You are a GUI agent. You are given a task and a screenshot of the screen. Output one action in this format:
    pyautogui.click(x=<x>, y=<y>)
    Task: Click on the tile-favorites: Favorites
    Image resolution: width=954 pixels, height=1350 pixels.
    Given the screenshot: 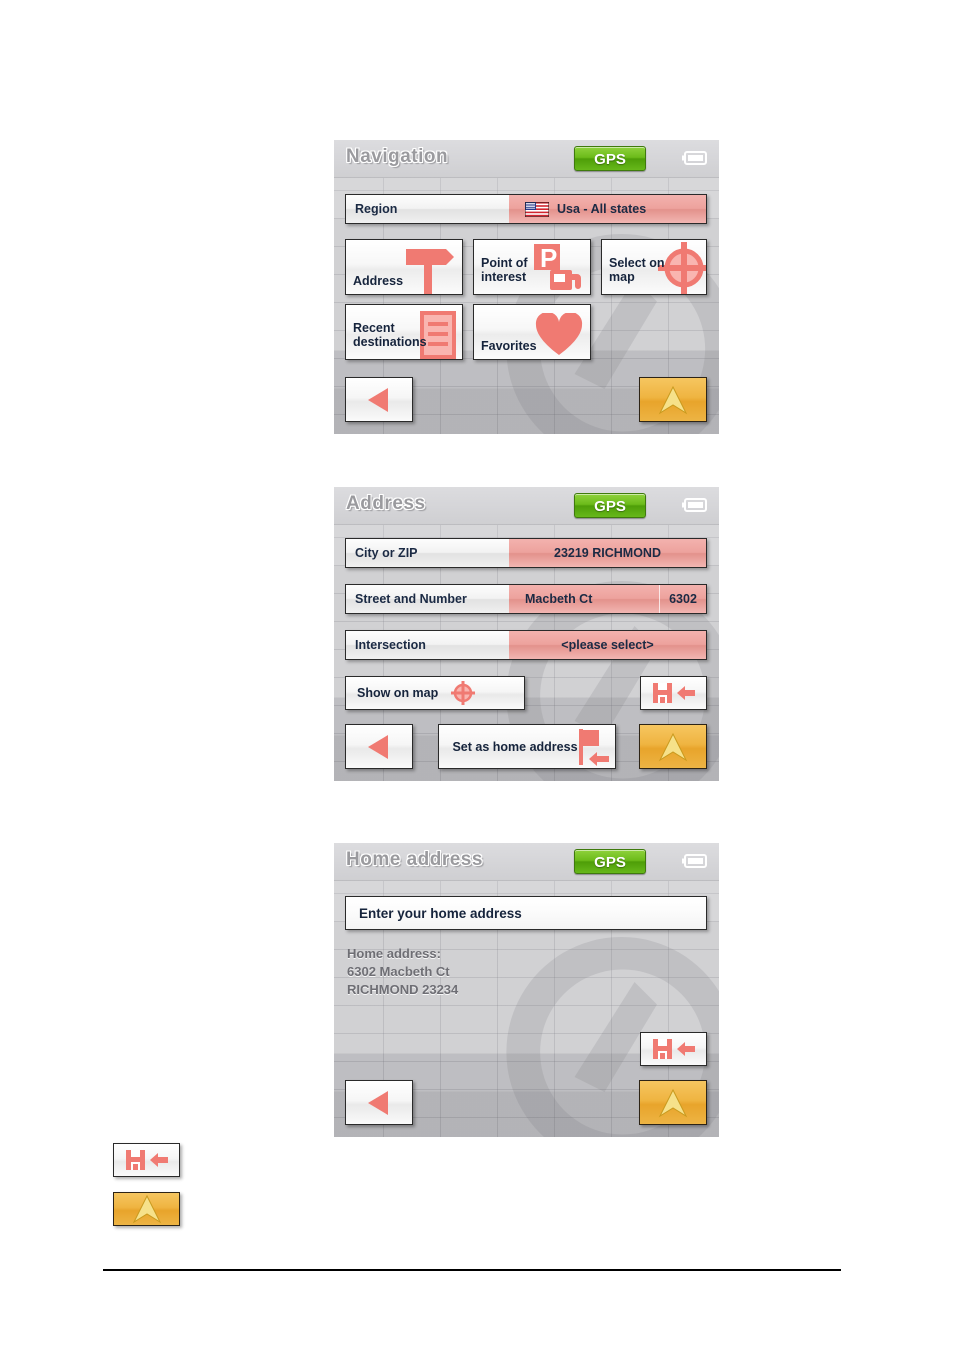 What is the action you would take?
    pyautogui.click(x=532, y=332)
    